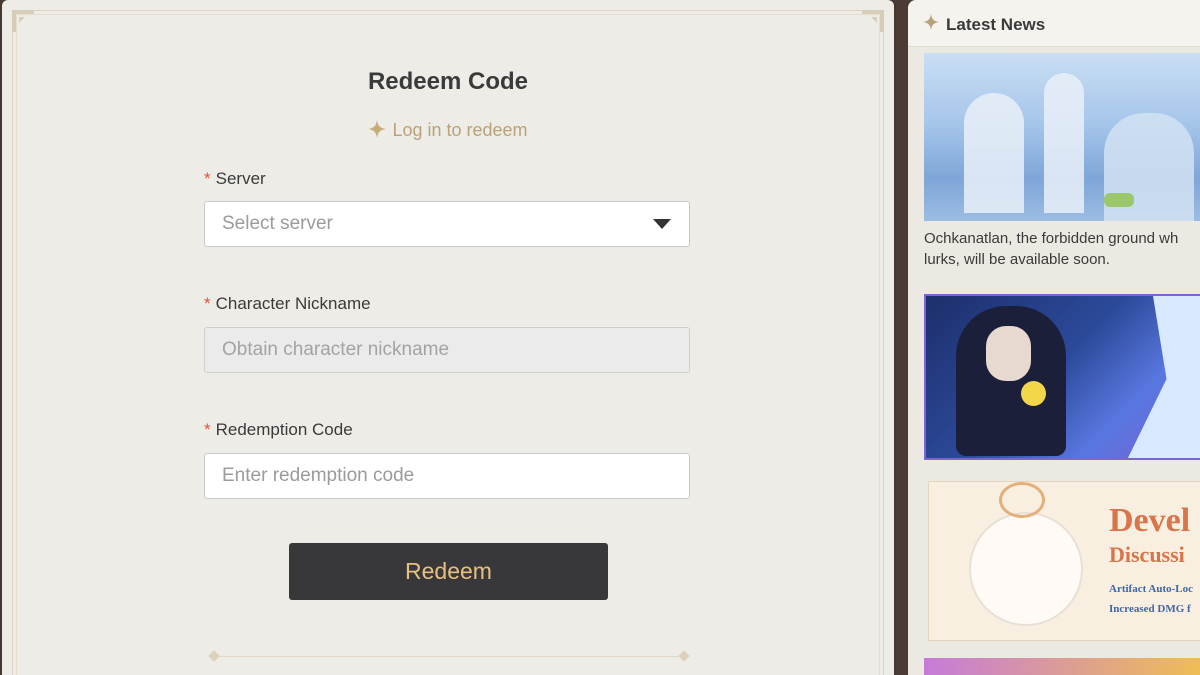 This screenshot has width=1200, height=675. Describe the element at coordinates (447, 476) in the screenshot. I see `redemption-code-input: Enter redemption code` at that location.